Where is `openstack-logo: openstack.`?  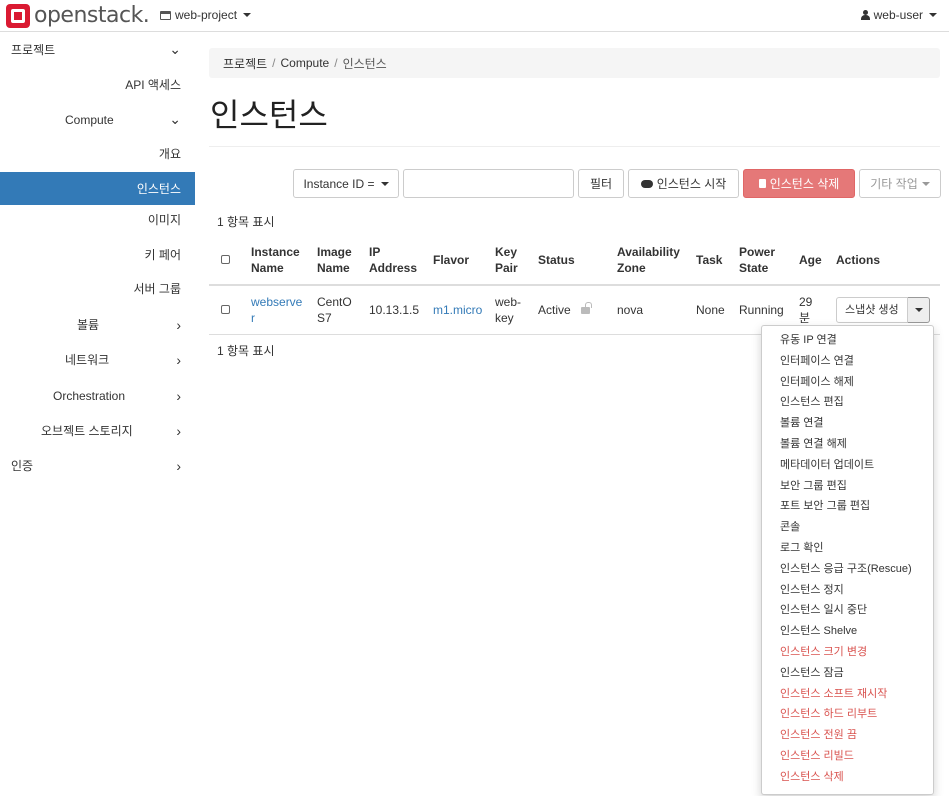 openstack-logo: openstack. is located at coordinates (78, 15).